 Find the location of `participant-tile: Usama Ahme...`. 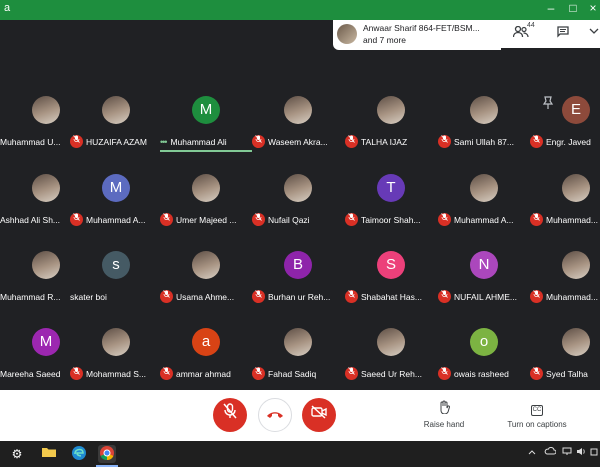

participant-tile: Usama Ahme... is located at coordinates (206, 272).